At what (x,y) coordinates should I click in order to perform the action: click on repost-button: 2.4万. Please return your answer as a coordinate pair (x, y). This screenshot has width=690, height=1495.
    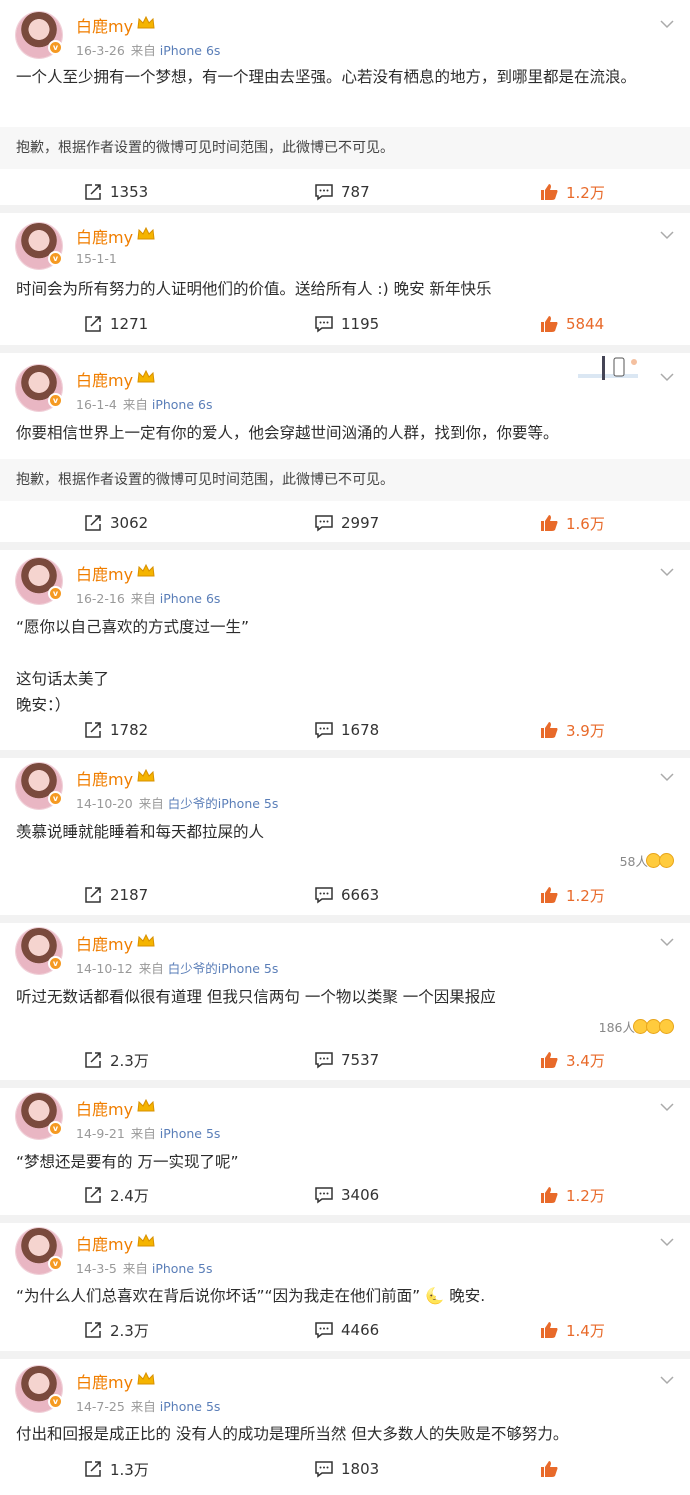
    Looking at the image, I should click on (116, 1195).